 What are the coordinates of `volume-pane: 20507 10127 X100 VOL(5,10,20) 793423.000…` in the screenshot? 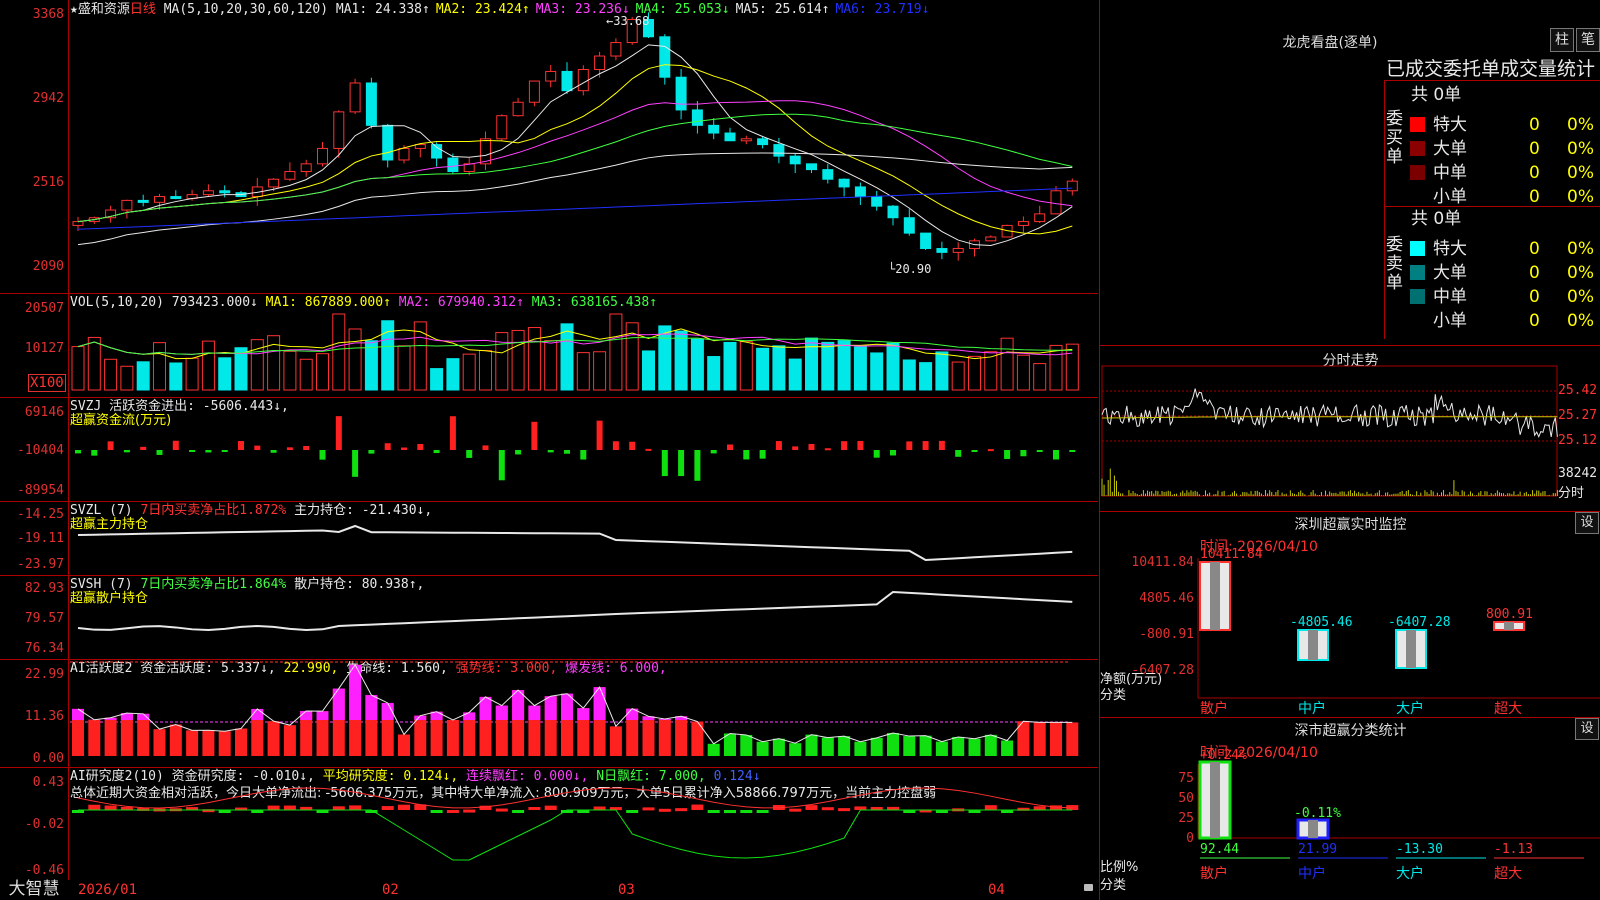 It's located at (549, 346).